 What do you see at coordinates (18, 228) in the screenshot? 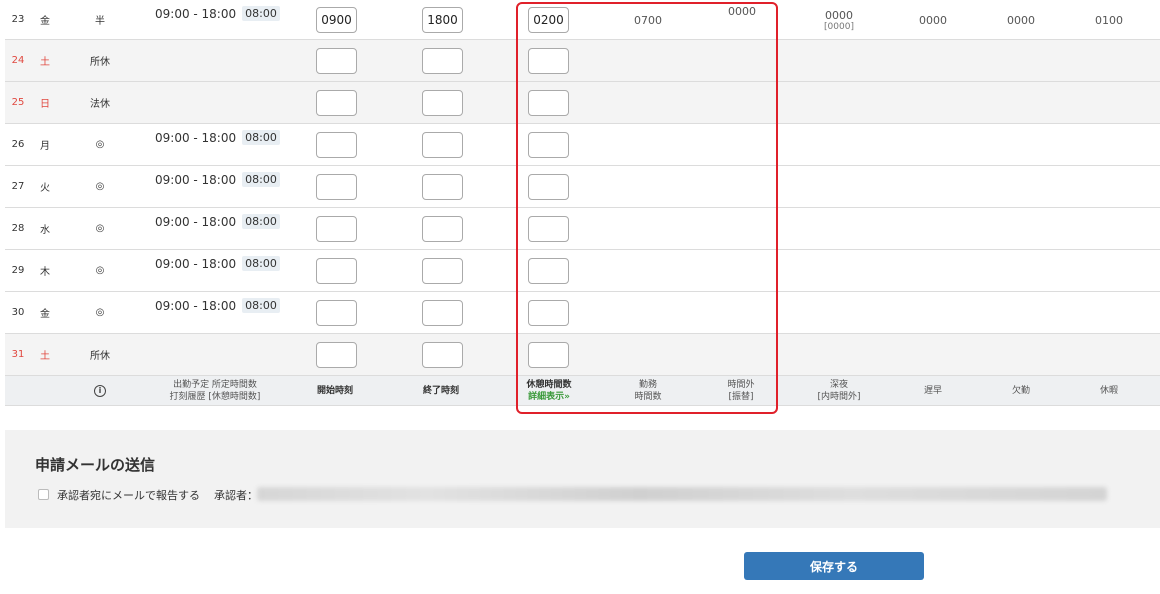
I see `day-number: 28` at bounding box center [18, 228].